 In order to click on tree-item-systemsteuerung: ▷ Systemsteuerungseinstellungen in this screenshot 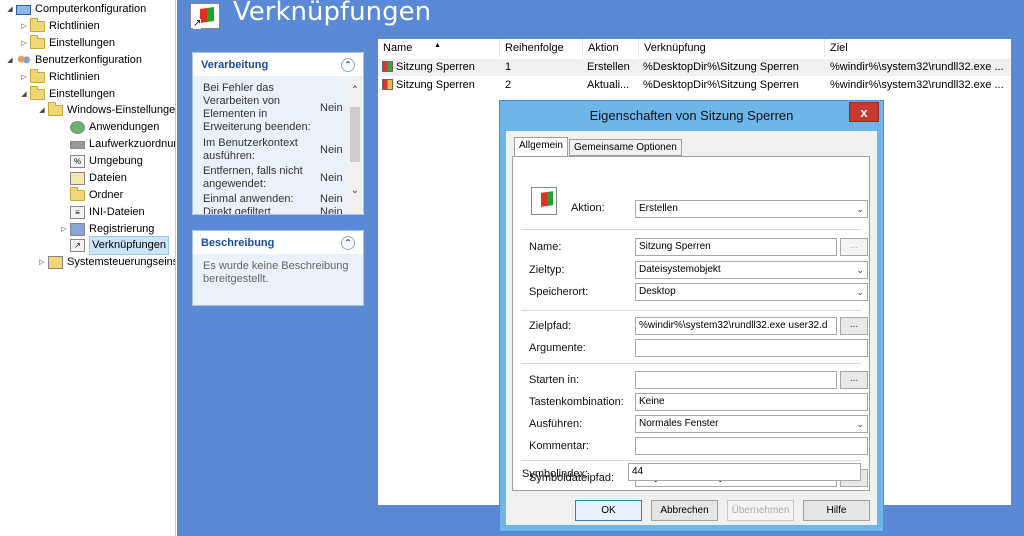, I will do `click(105, 262)`.